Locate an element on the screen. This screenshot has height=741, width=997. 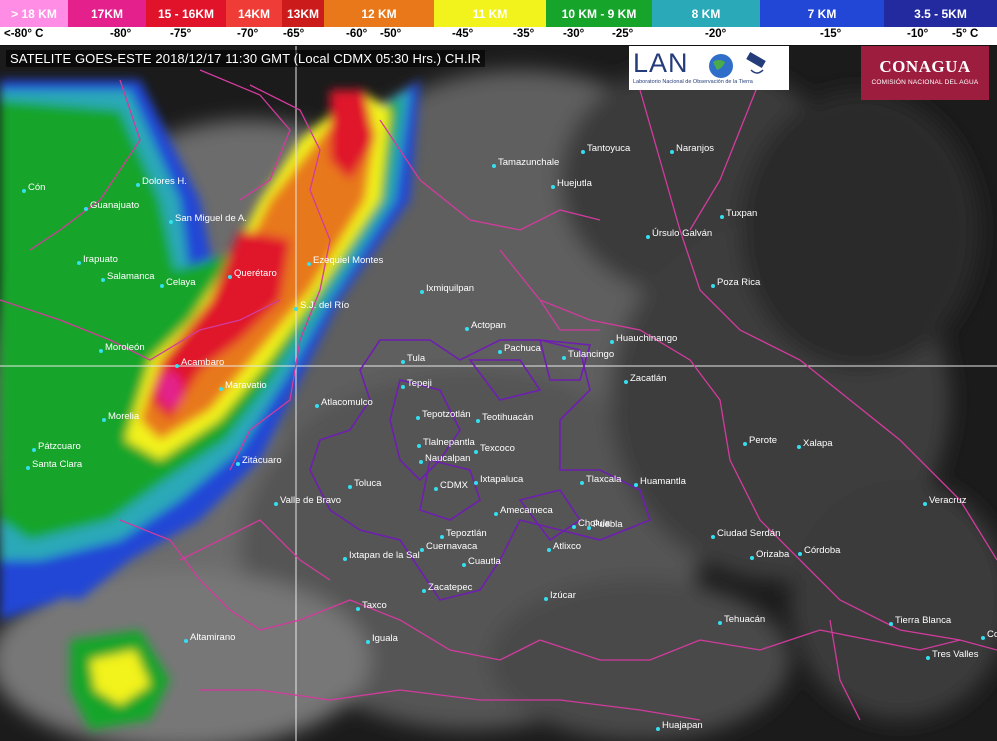
scale-segment: 3.5 - 5KM is located at coordinates (940, 13).